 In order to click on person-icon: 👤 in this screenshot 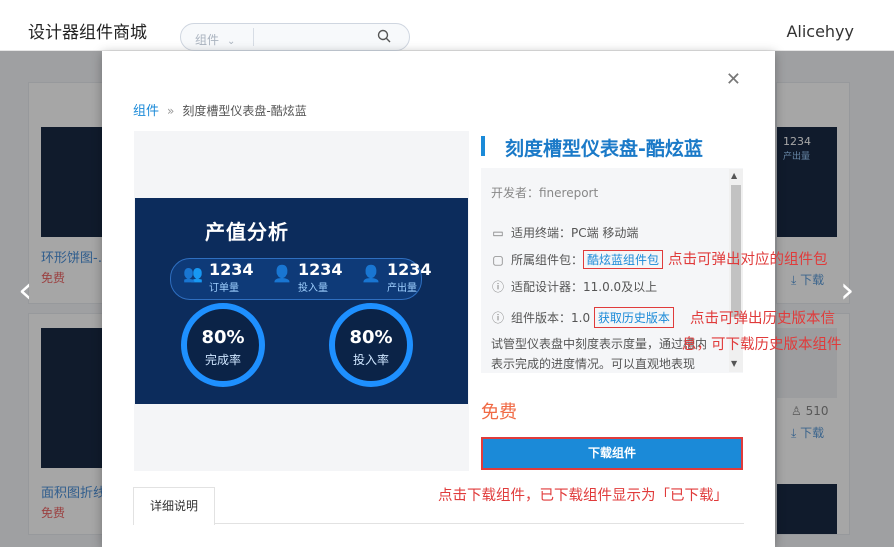, I will do `click(371, 273)`.